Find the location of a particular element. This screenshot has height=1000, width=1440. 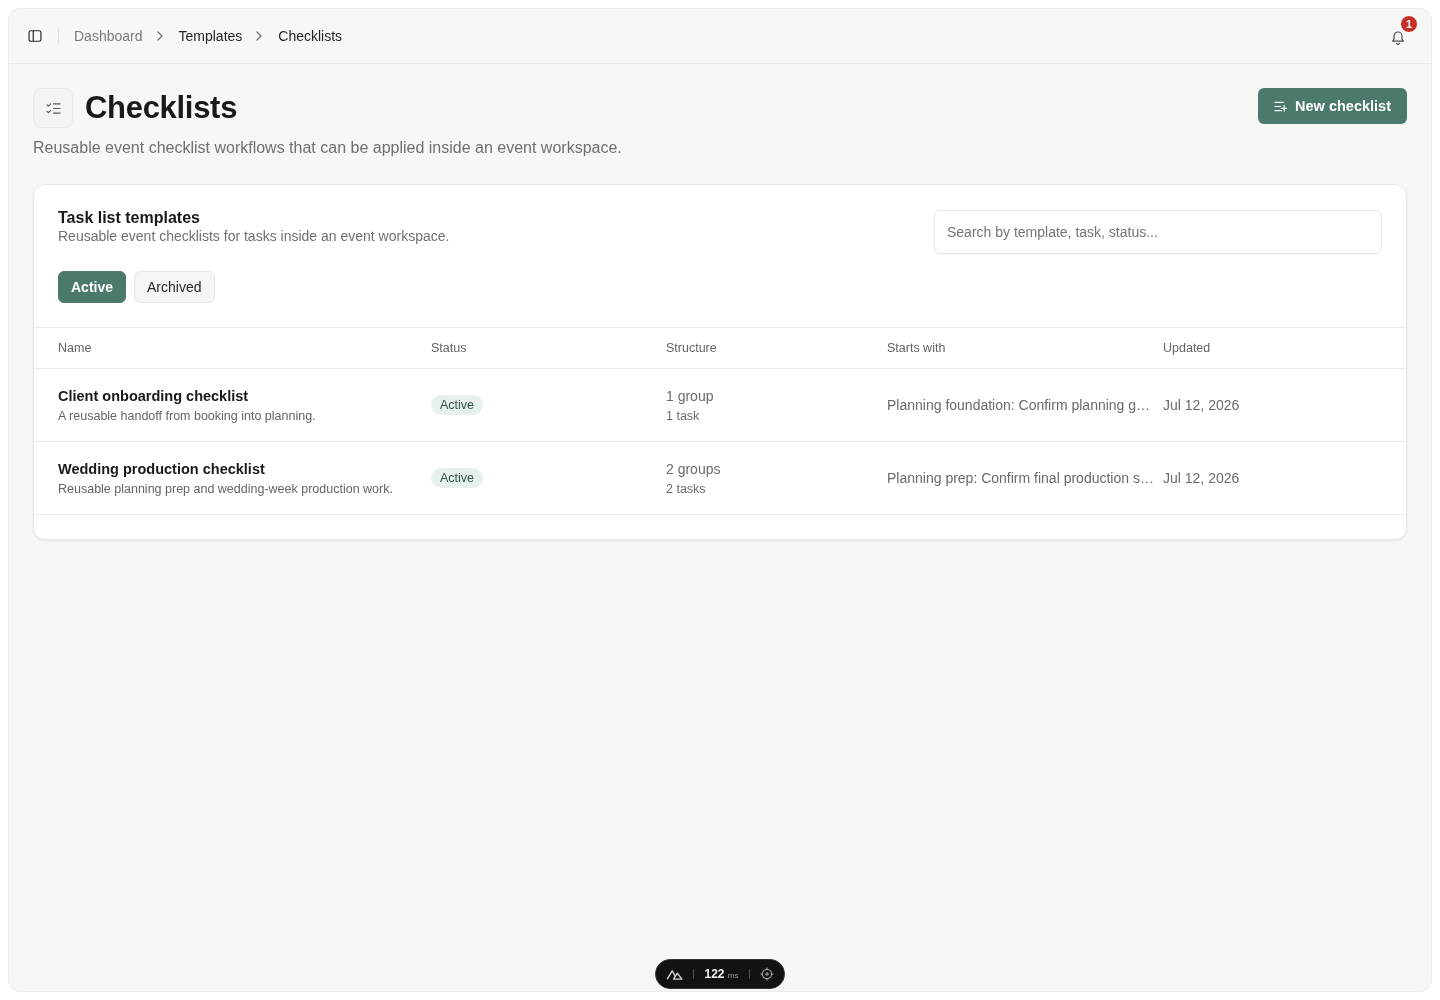

group-count: 1 group is located at coordinates (690, 395).